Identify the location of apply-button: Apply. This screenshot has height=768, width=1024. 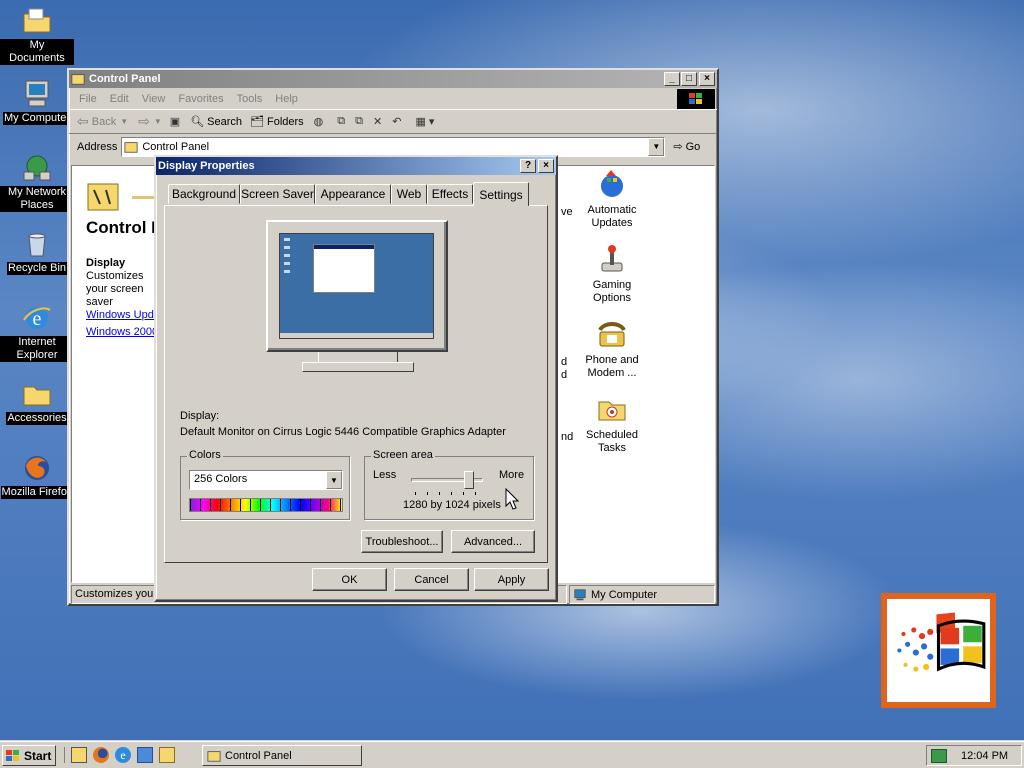
(511, 579).